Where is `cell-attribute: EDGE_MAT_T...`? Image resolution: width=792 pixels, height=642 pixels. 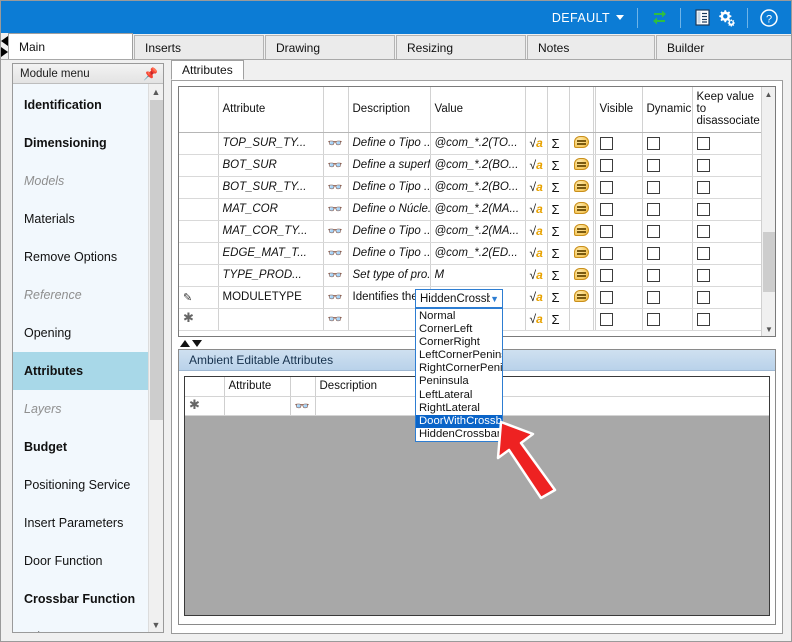 cell-attribute: EDGE_MAT_T... is located at coordinates (271, 253).